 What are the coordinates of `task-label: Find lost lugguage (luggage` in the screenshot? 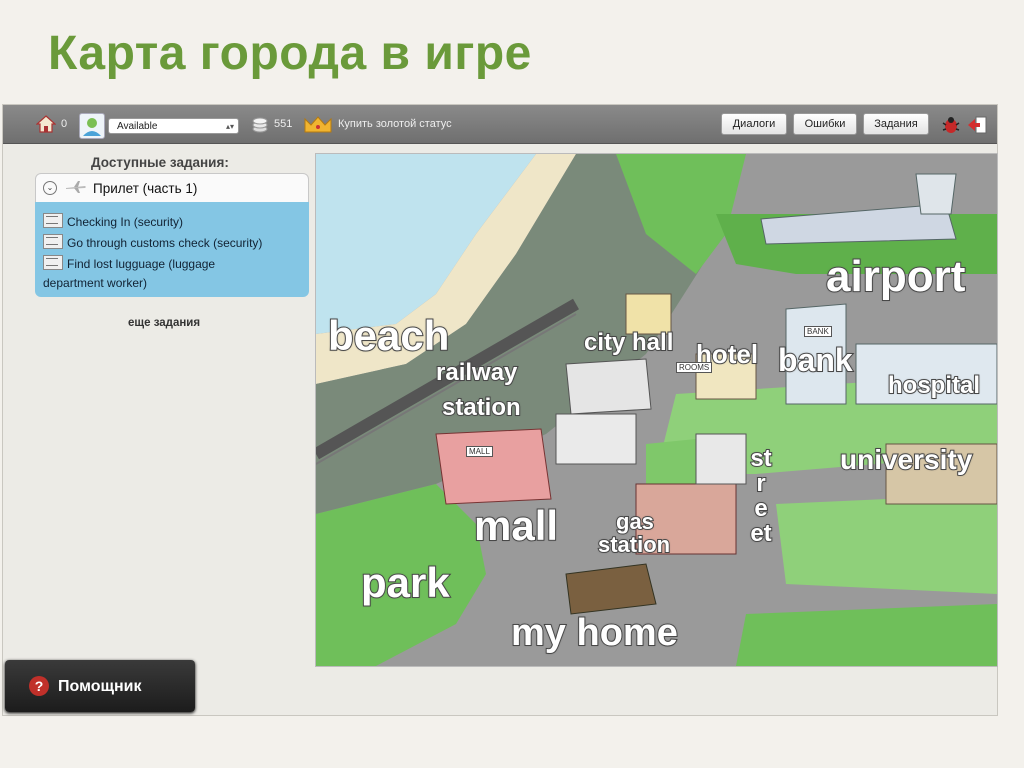 It's located at (141, 264).